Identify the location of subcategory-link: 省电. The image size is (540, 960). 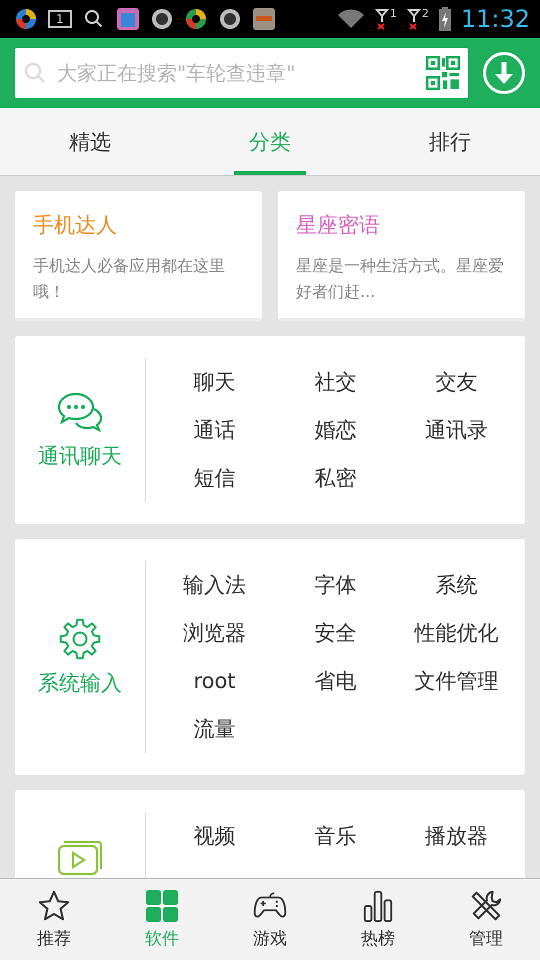
(335, 681).